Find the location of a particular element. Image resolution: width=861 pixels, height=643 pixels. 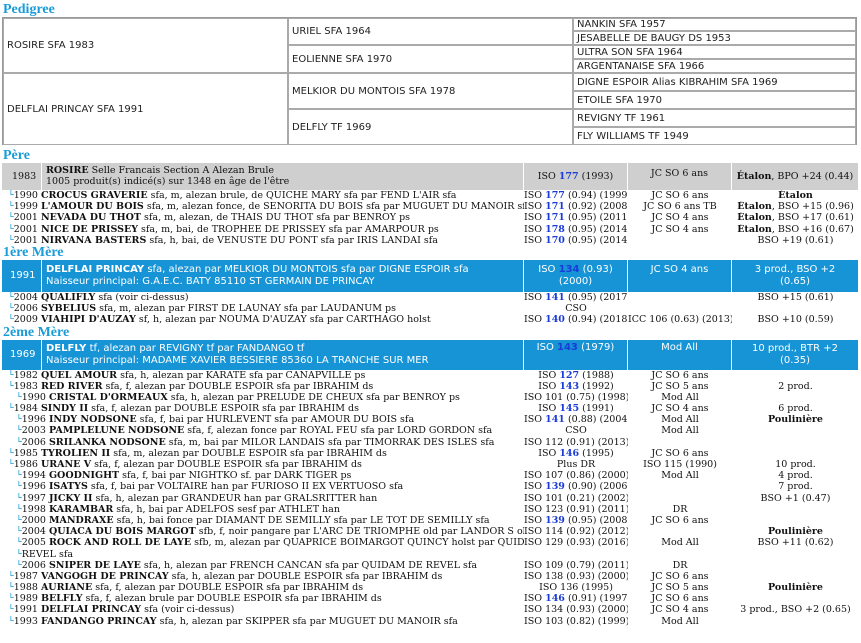

pedigree-ggp: JESABELLE DE BAUGY DS 1953 is located at coordinates (714, 38).